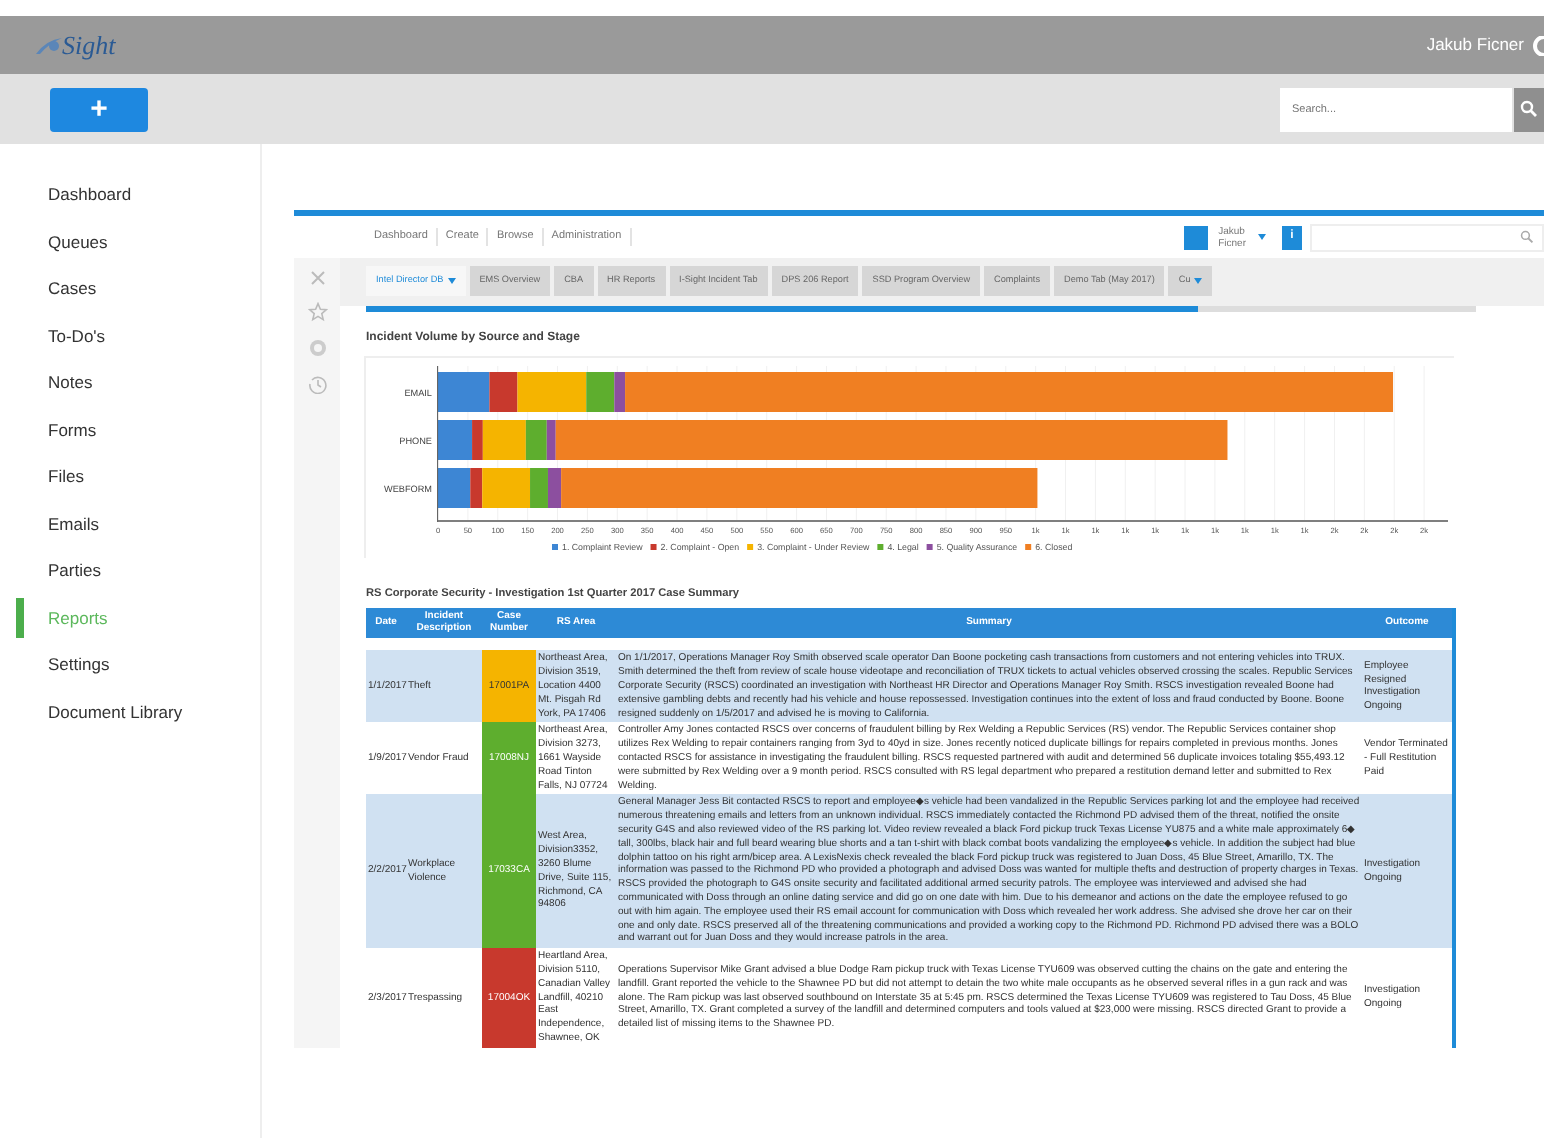 The width and height of the screenshot is (1544, 1138). Describe the element at coordinates (130, 393) in the screenshot. I see `sidebar-item: Notes` at that location.